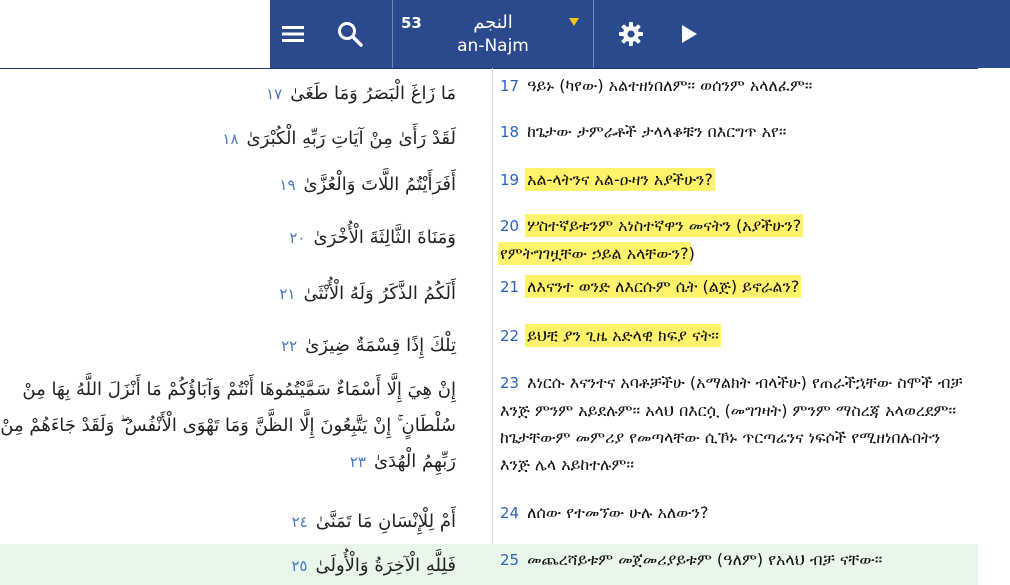 The width and height of the screenshot is (1010, 585). Describe the element at coordinates (663, 286) in the screenshot. I see `highlighted-translation: ለእናንተ ወንድ ለእርሱም ሴት (ልጅ) ይኖራልን?` at that location.